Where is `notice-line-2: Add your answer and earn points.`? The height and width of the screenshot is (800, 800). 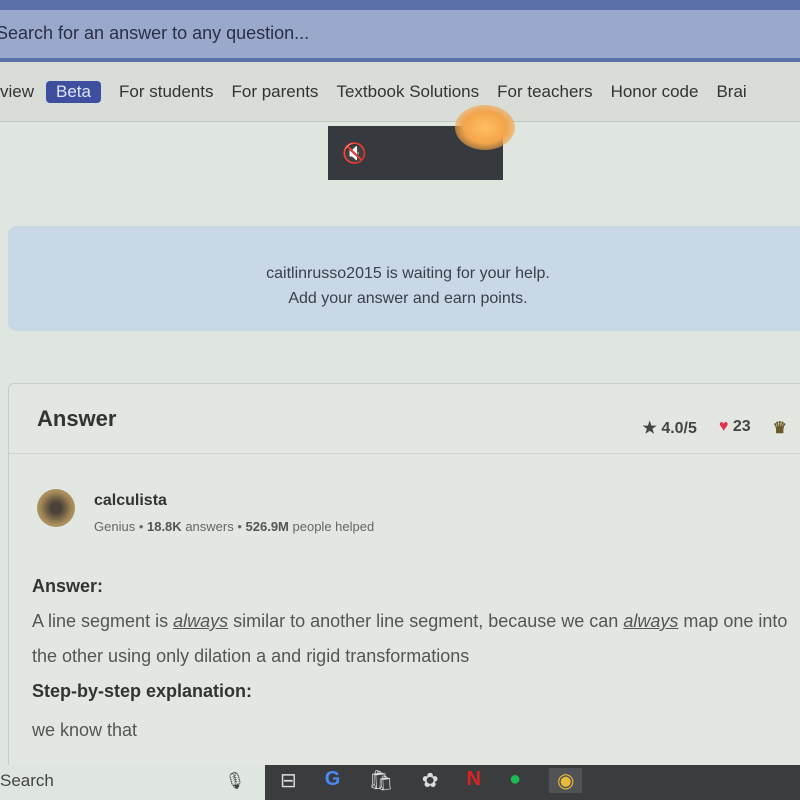 notice-line-2: Add your answer and earn points. is located at coordinates (408, 298).